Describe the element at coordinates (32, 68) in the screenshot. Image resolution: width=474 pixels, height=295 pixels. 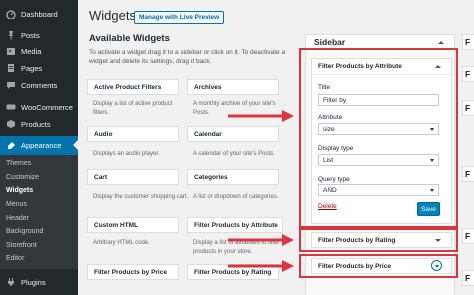
I see `menu-label: Pages` at that location.